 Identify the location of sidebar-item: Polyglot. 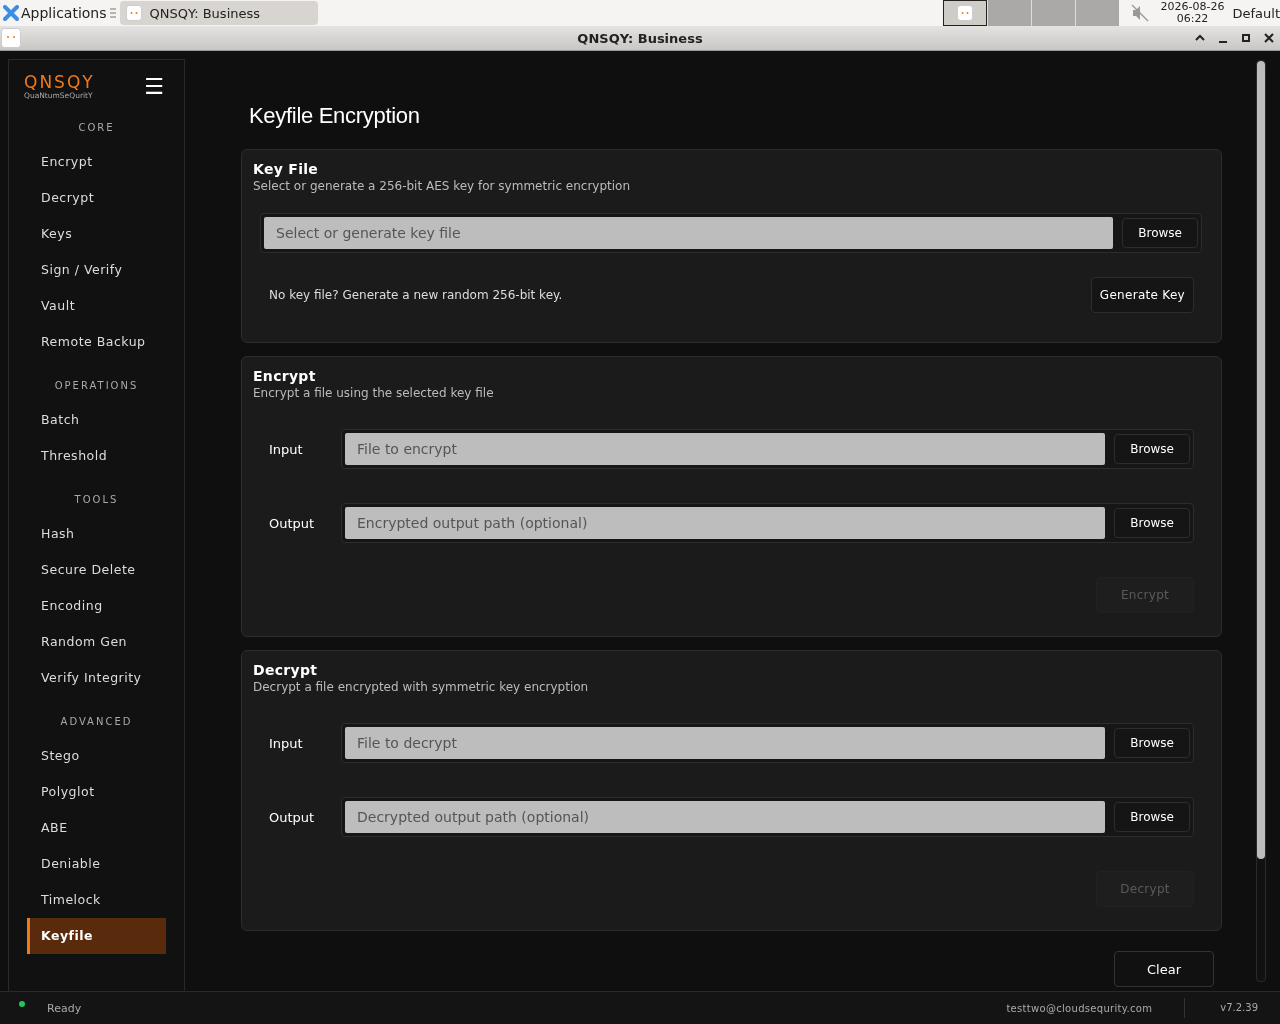
(96, 792).